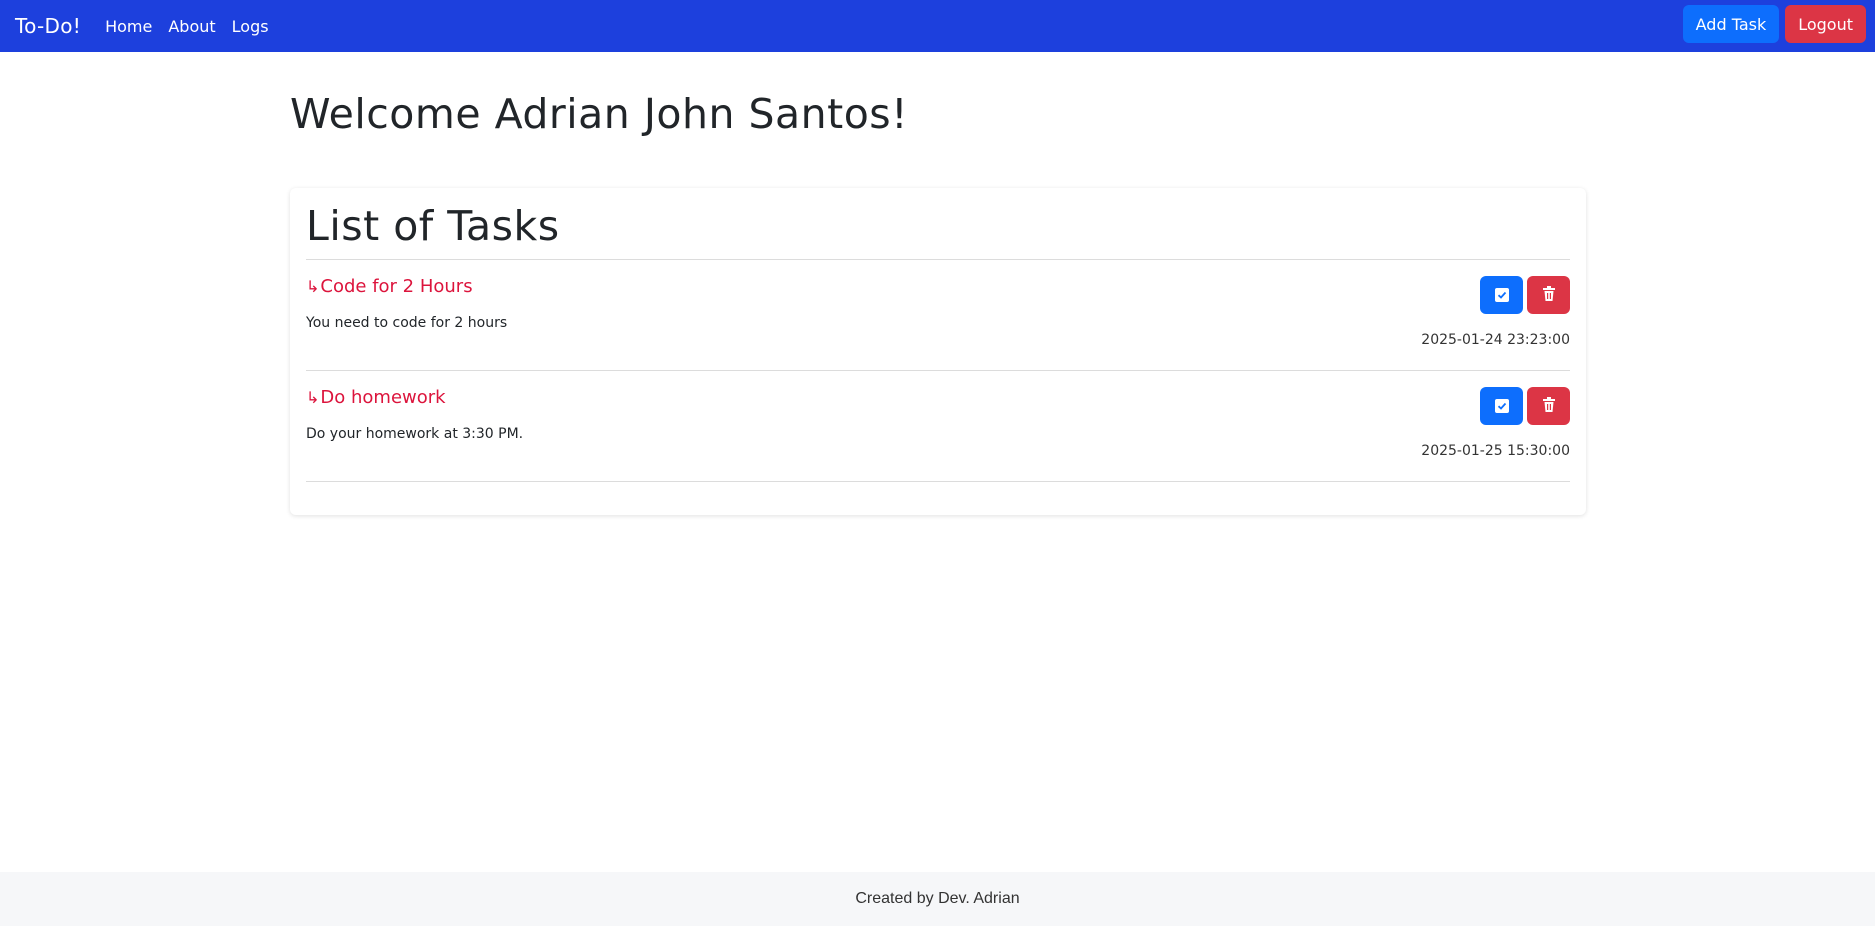  What do you see at coordinates (1495, 340) in the screenshot?
I see `task-datetime: 2025-01-24 23:23:00` at bounding box center [1495, 340].